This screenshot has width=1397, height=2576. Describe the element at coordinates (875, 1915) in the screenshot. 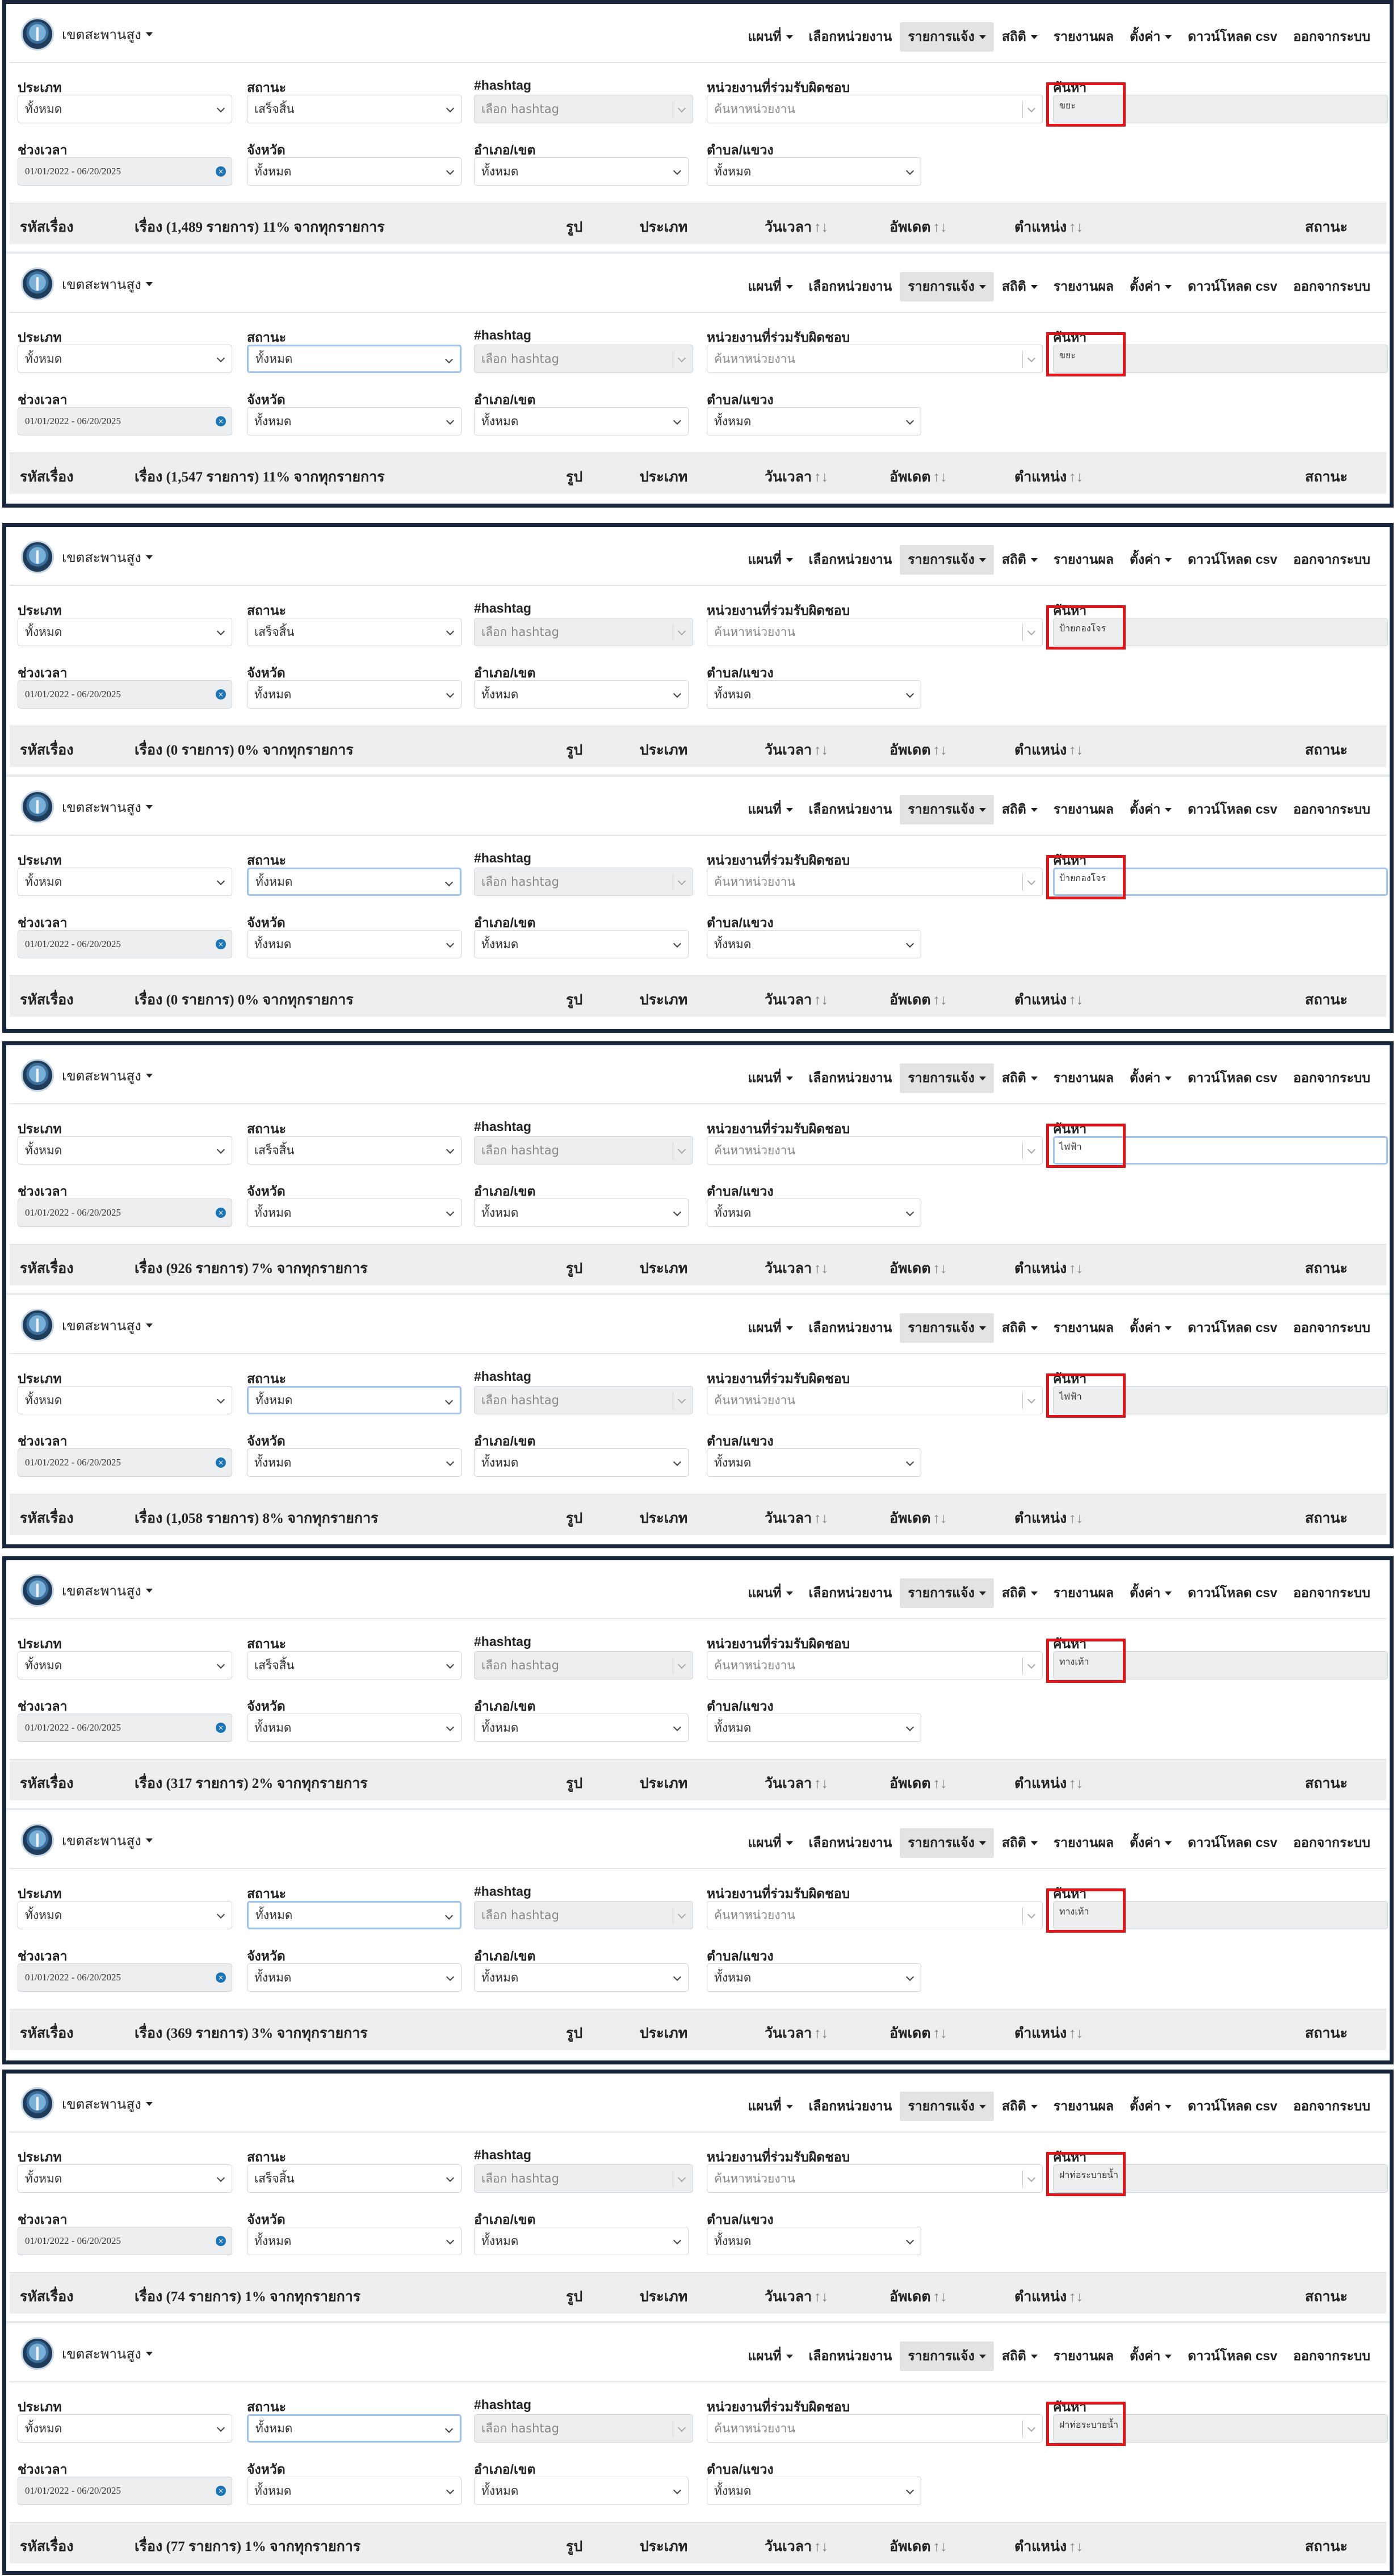

I see `agency-select: ค้นหาหน่วยงาน` at that location.